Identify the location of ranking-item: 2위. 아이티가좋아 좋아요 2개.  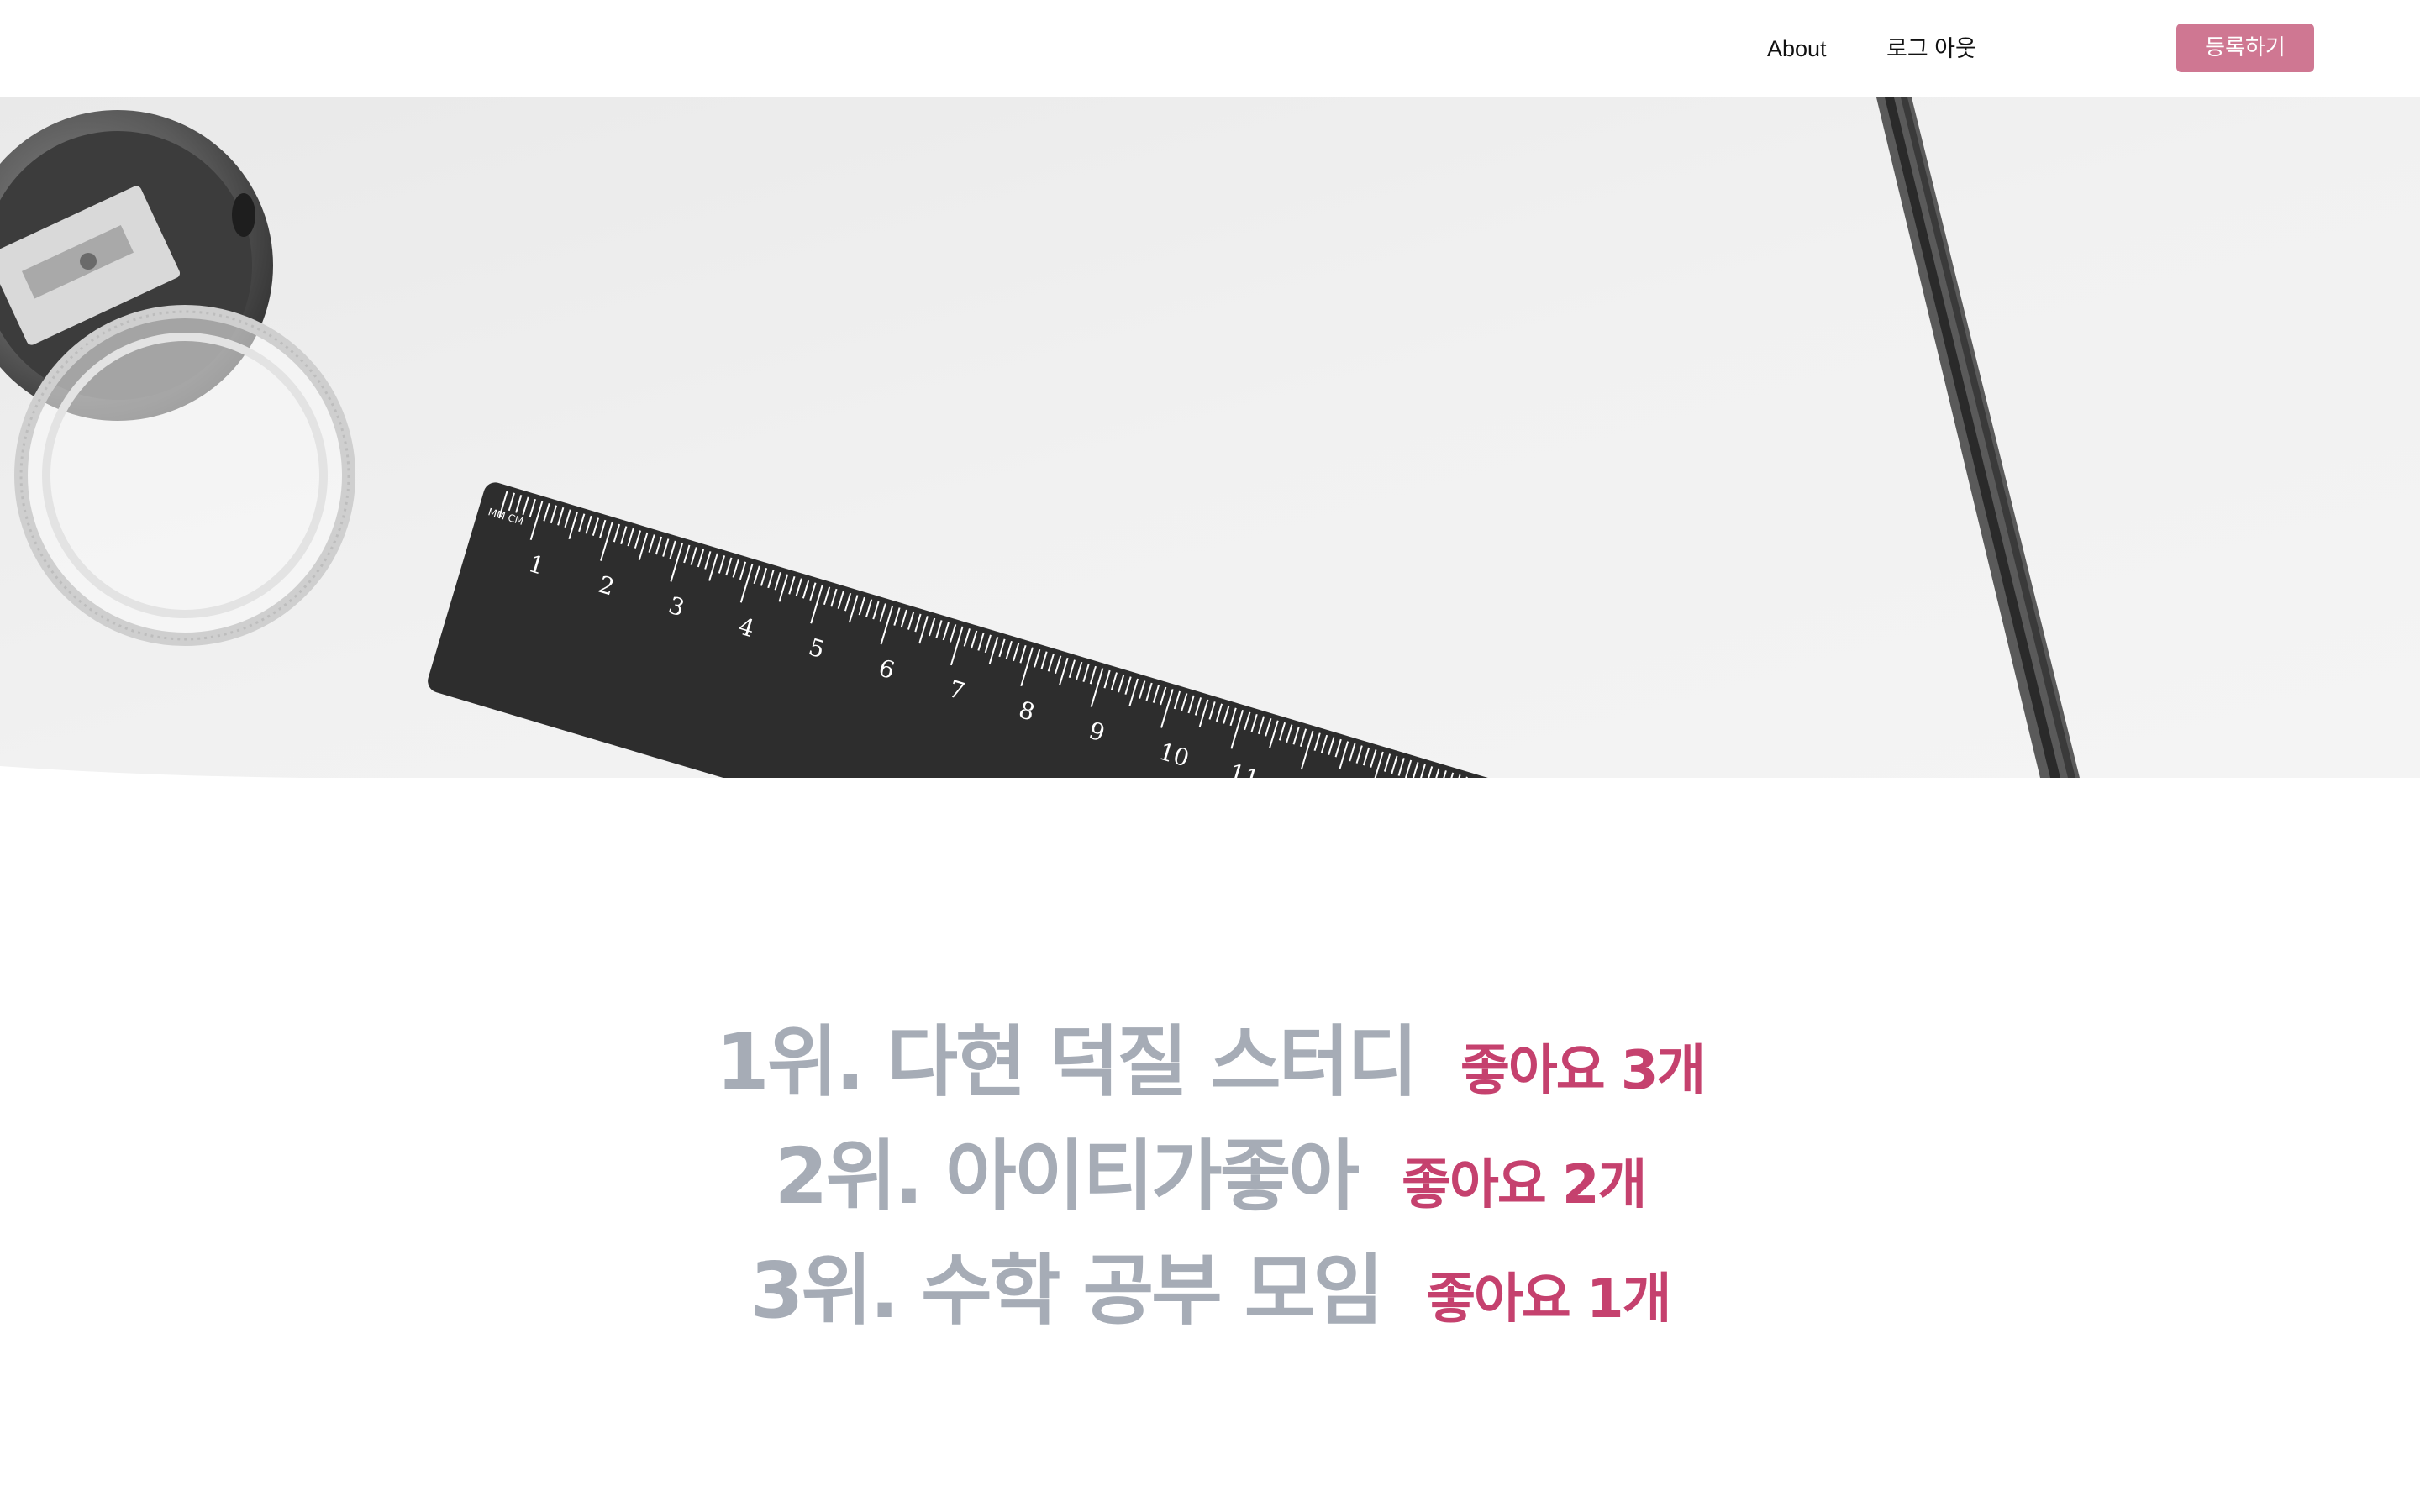
(1210, 1171).